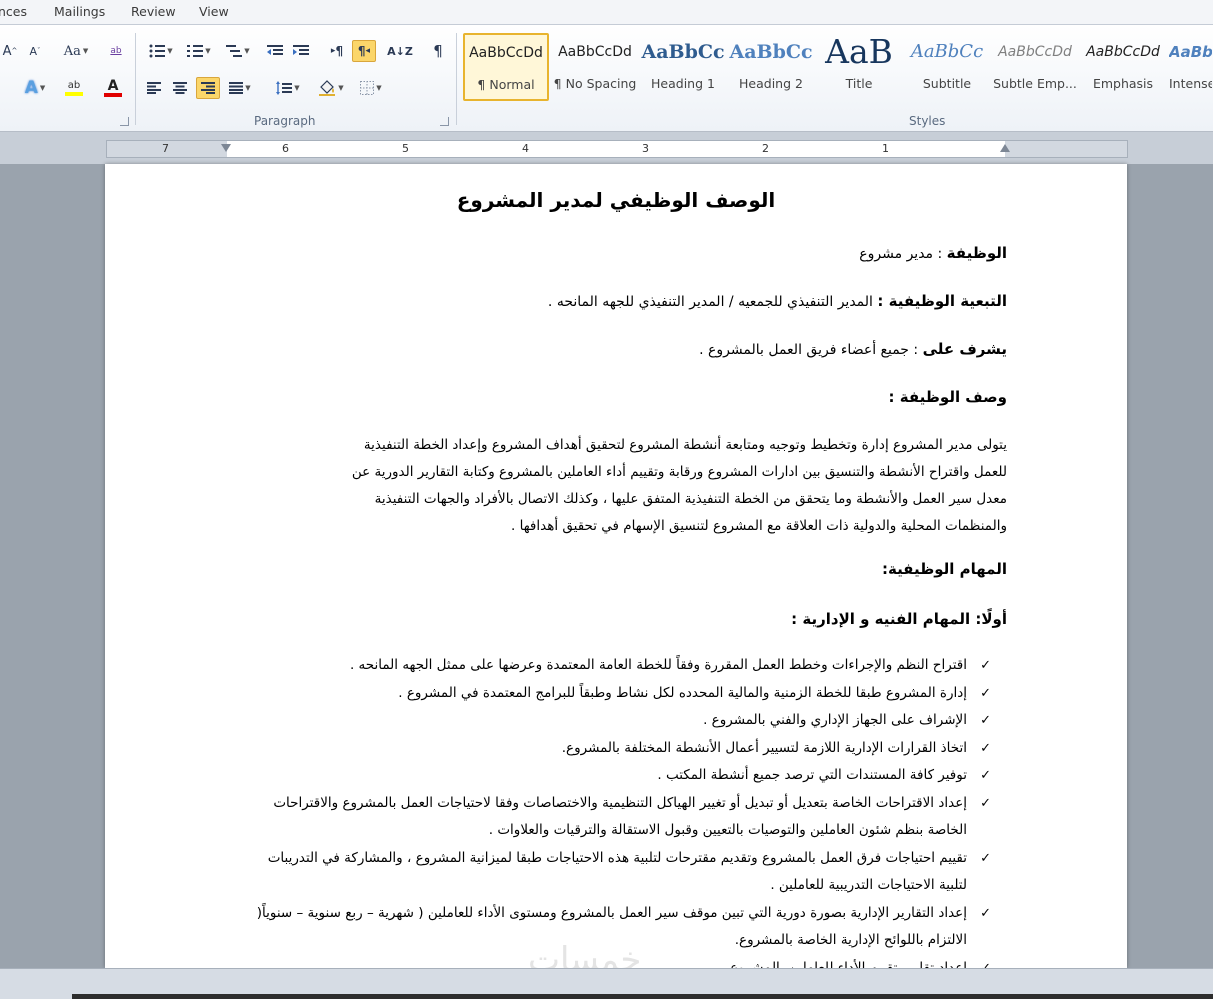 Image resolution: width=1213 pixels, height=999 pixels. I want to click on clear-formatting-icon: ab, so click(116, 51).